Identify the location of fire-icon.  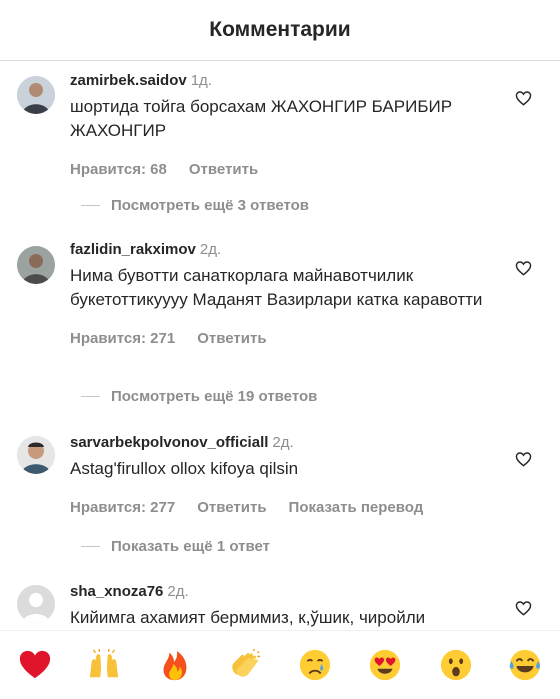
(175, 665).